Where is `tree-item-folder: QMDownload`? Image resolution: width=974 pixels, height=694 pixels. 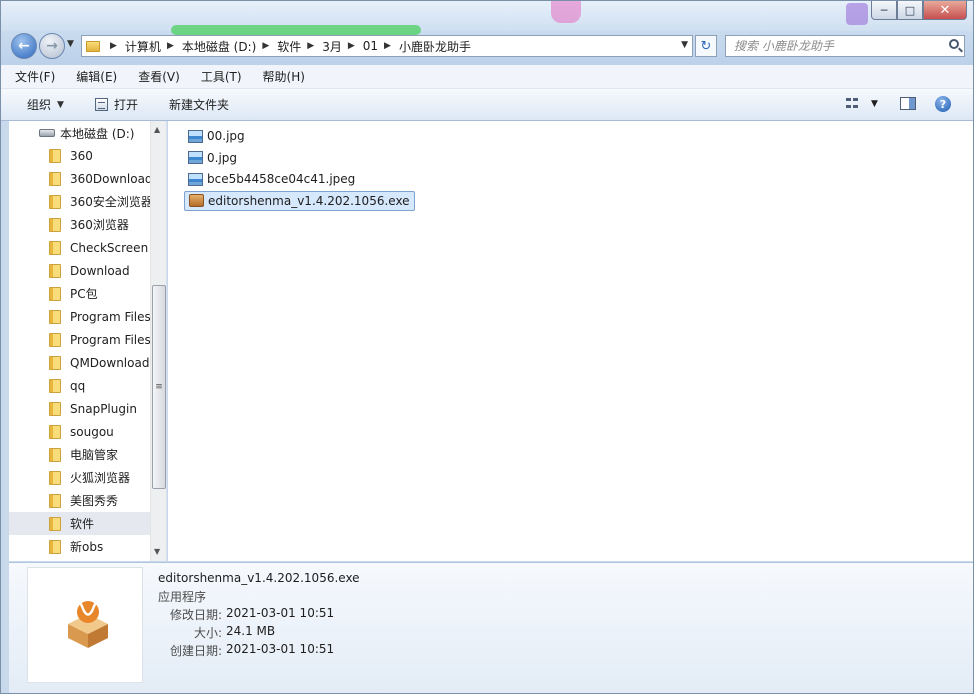 tree-item-folder: QMDownload is located at coordinates (80, 362).